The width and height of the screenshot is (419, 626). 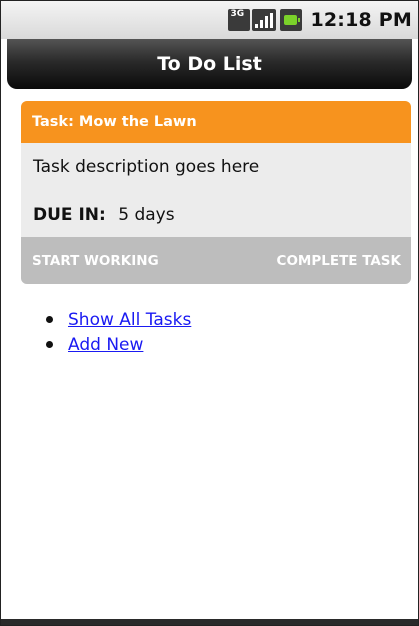 I want to click on list-item: Add New, so click(x=109, y=344).